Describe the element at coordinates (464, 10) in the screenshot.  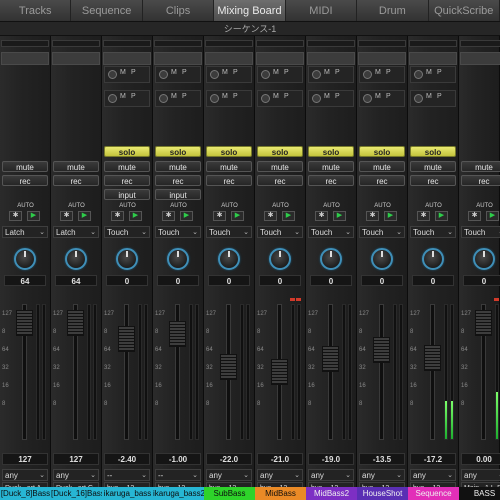
I see `tab-quickscribe: QuickScribe` at that location.